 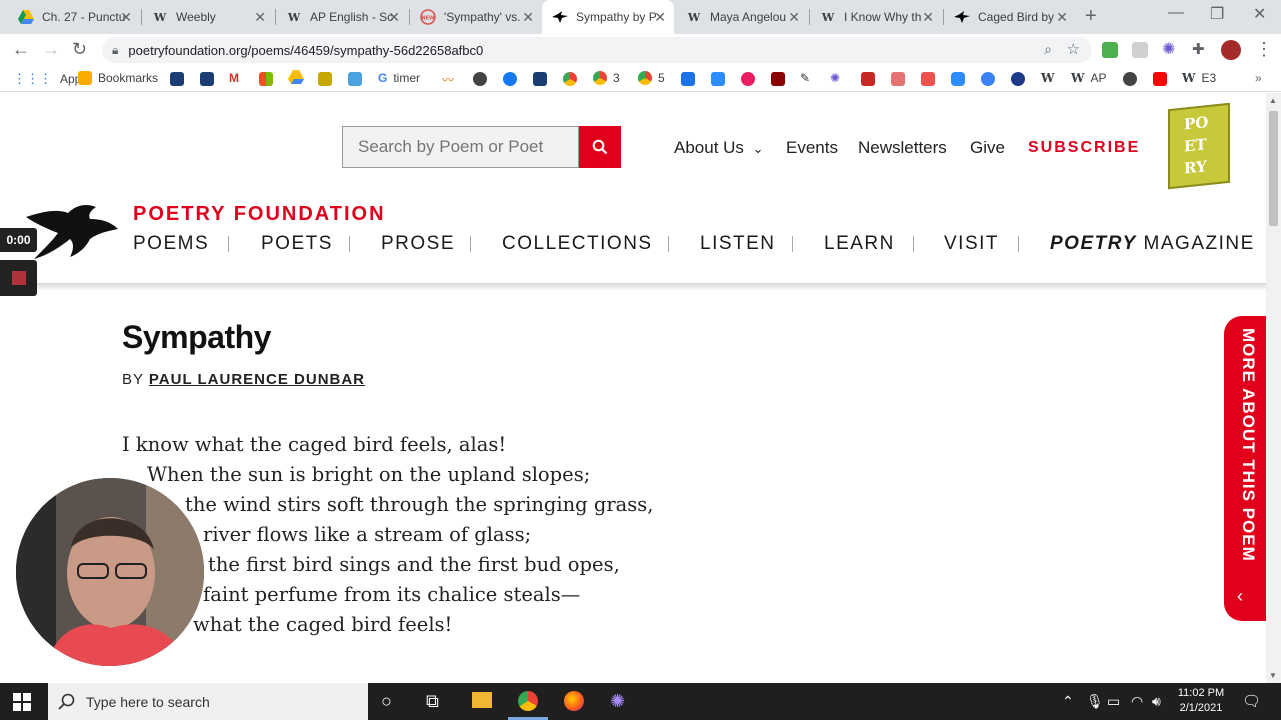 What do you see at coordinates (719, 148) in the screenshot?
I see `nav-about-us: About Us ⌄` at bounding box center [719, 148].